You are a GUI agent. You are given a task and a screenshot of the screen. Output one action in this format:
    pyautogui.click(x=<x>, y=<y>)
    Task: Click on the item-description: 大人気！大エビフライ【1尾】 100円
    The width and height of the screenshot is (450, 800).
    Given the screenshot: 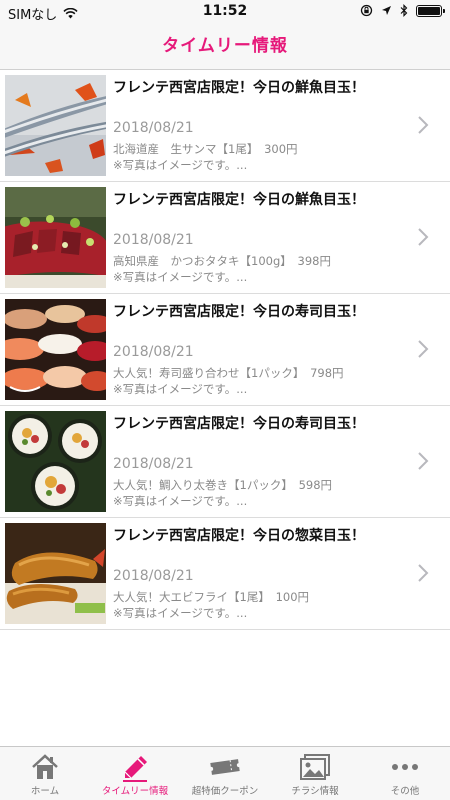 What is the action you would take?
    pyautogui.click(x=211, y=597)
    